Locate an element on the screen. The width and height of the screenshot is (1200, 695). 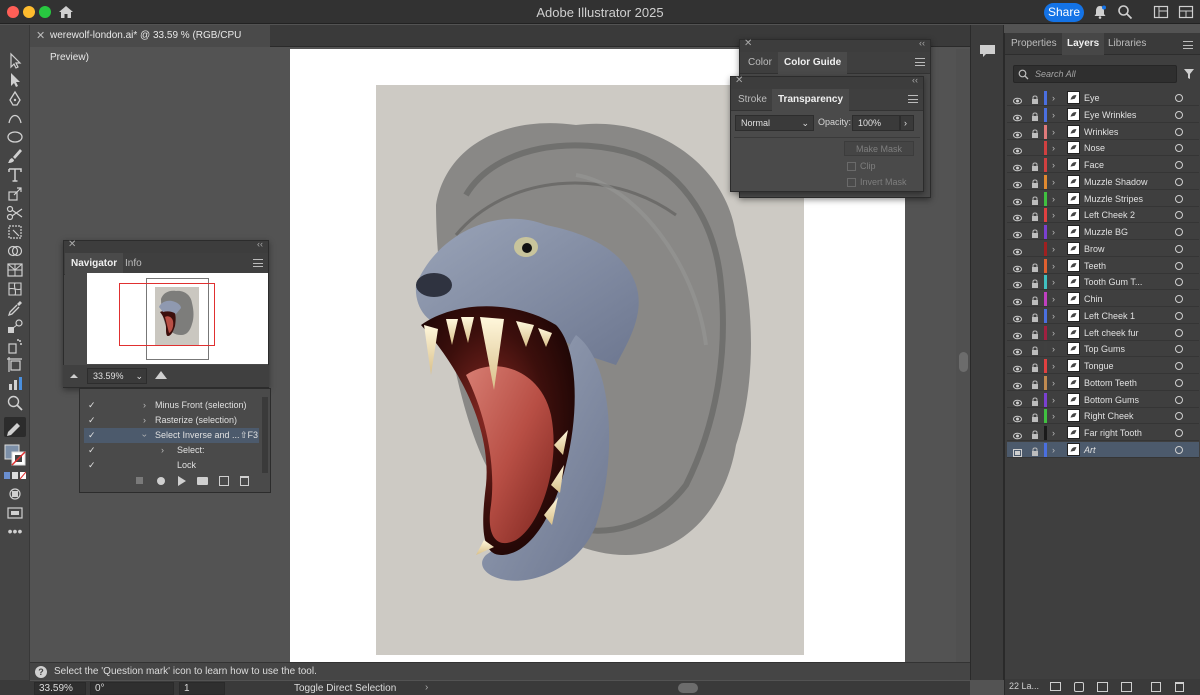
panel-menu-icon is located at coordinates (258, 263).